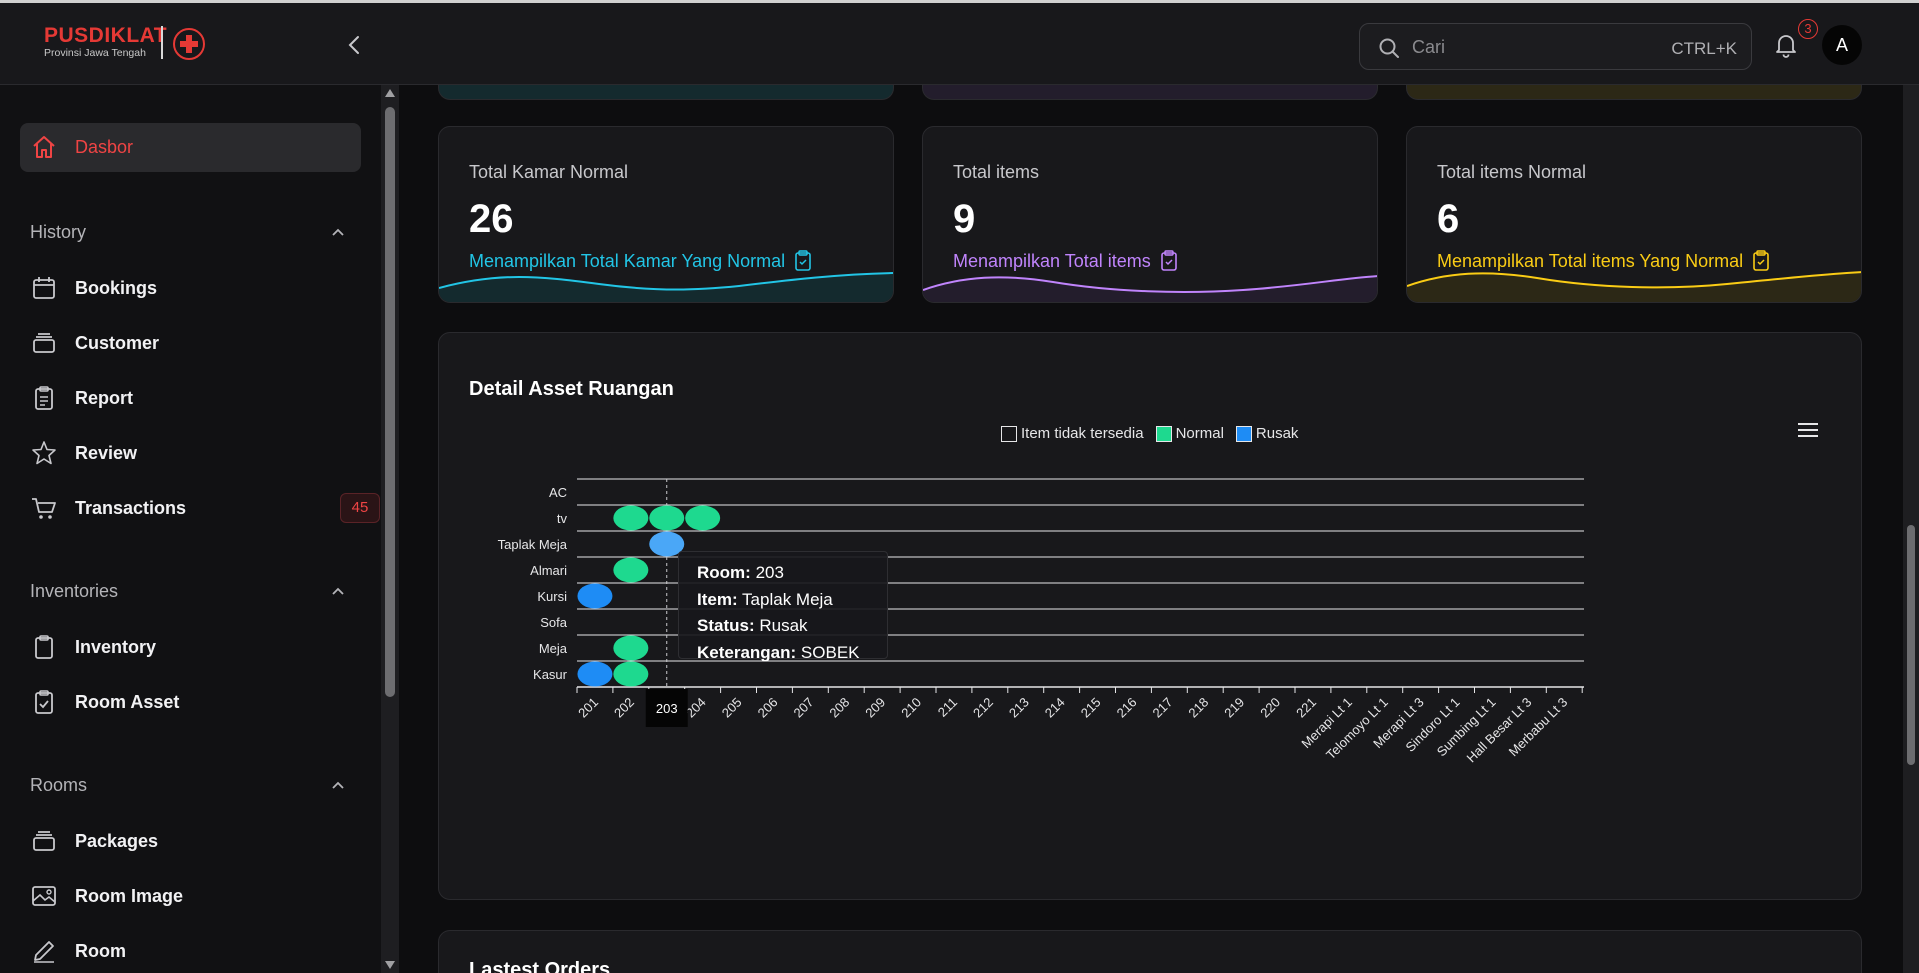 The width and height of the screenshot is (1919, 973). What do you see at coordinates (58, 232) in the screenshot?
I see `section-history: History` at bounding box center [58, 232].